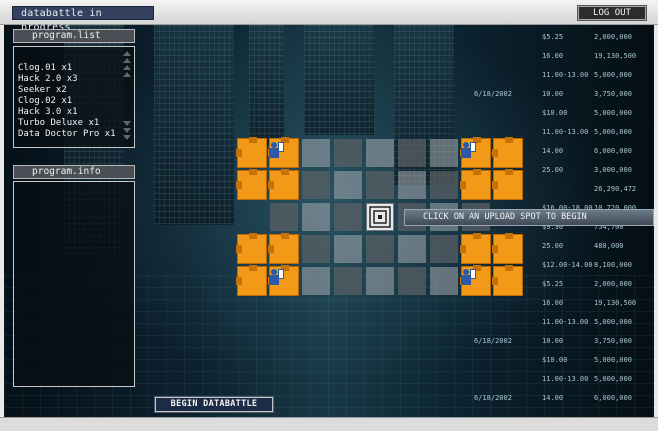 Image resolution: width=658 pixels, height=431 pixels. What do you see at coordinates (493, 341) in the screenshot?
I see `ticker-cell: 6/18/2002` at bounding box center [493, 341].